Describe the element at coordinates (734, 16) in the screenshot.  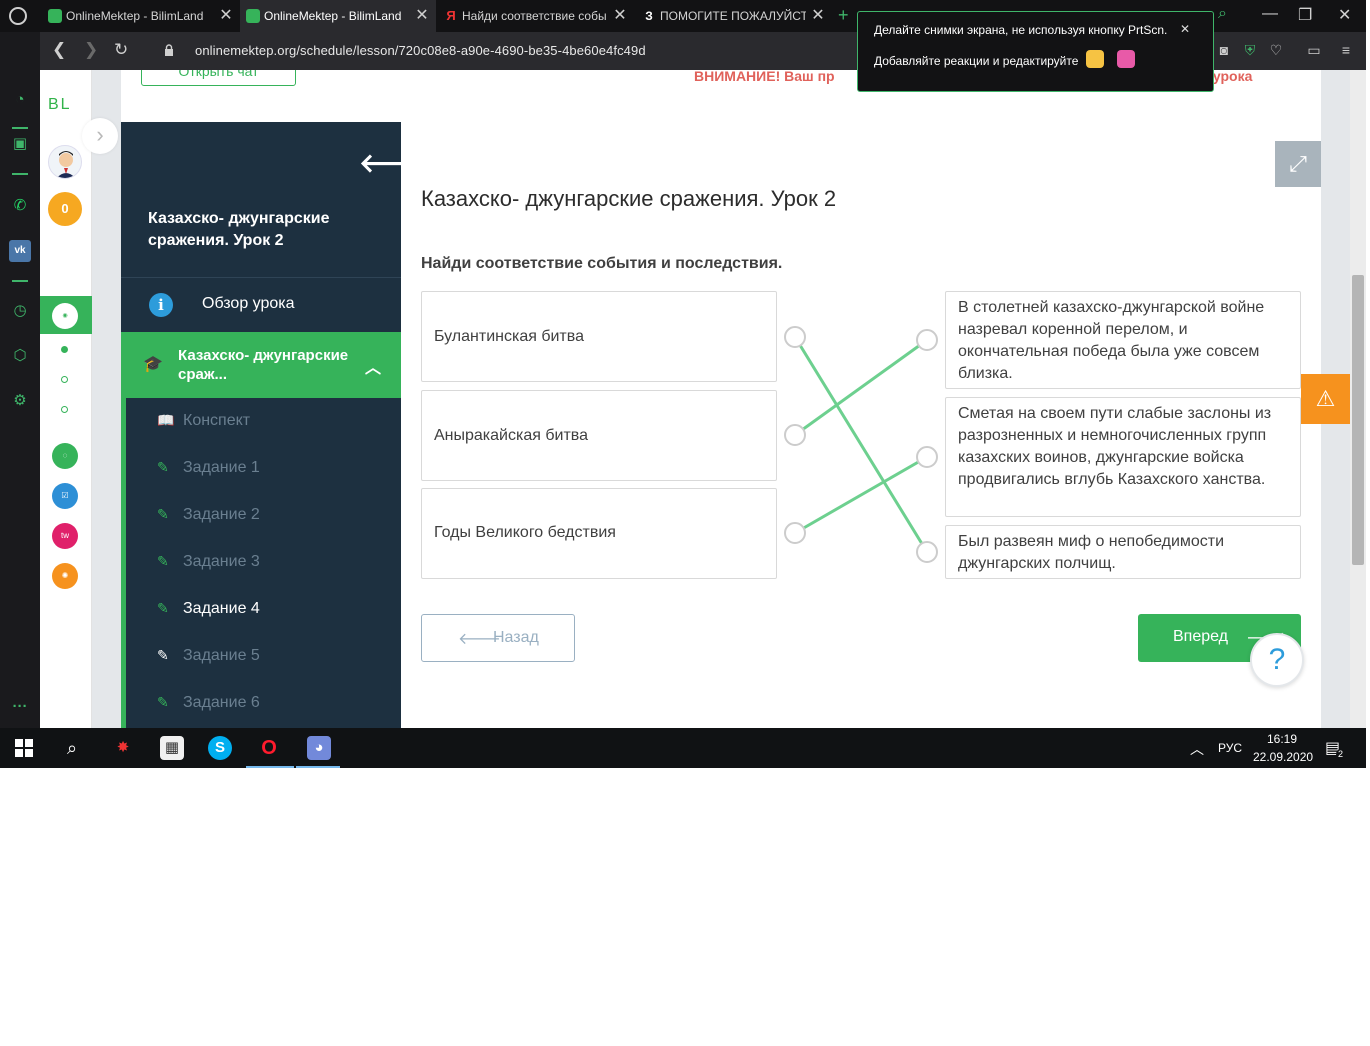
I see `tab-4: З ПОМОГИТЕ ПОЖАЛУЙСТ ✕` at that location.